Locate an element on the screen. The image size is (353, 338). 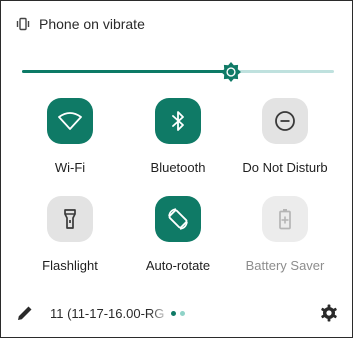
tile-wifi: Wi-Fi is located at coordinates (70, 146).